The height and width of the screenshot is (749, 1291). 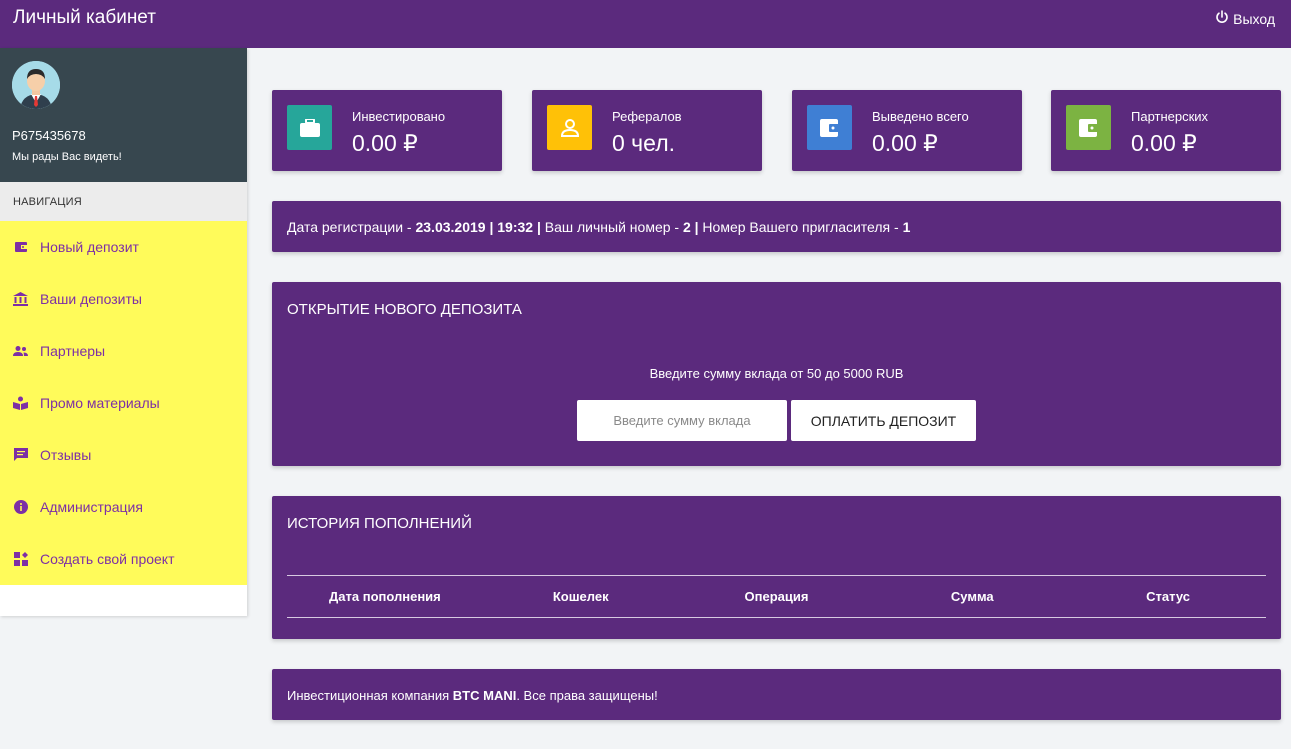 I want to click on sidebar-item-new-deposit: Новый депозит, so click(x=123, y=247).